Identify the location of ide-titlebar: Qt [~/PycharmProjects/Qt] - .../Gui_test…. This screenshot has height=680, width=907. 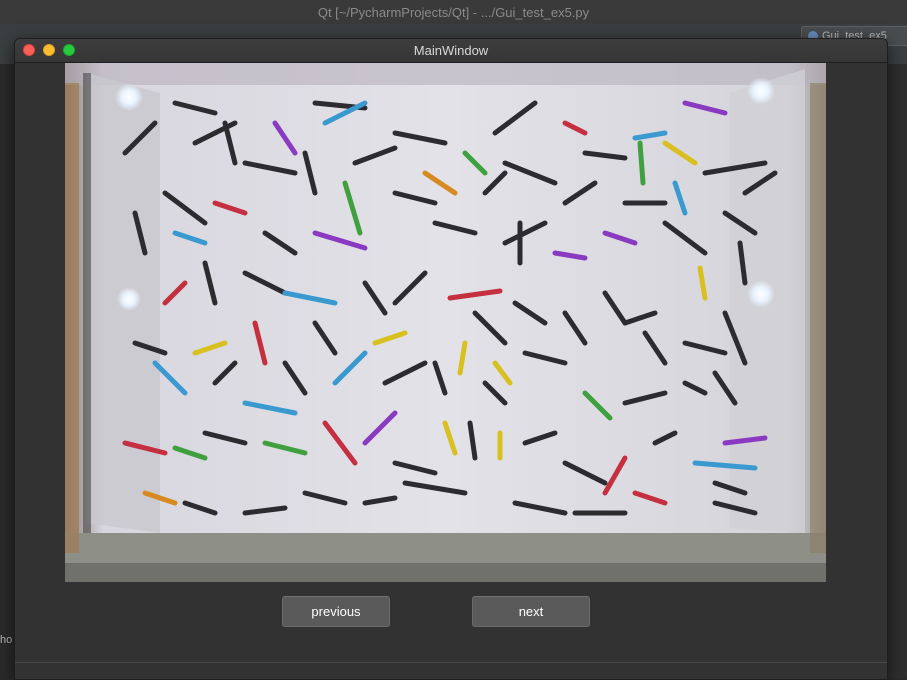
(453, 12).